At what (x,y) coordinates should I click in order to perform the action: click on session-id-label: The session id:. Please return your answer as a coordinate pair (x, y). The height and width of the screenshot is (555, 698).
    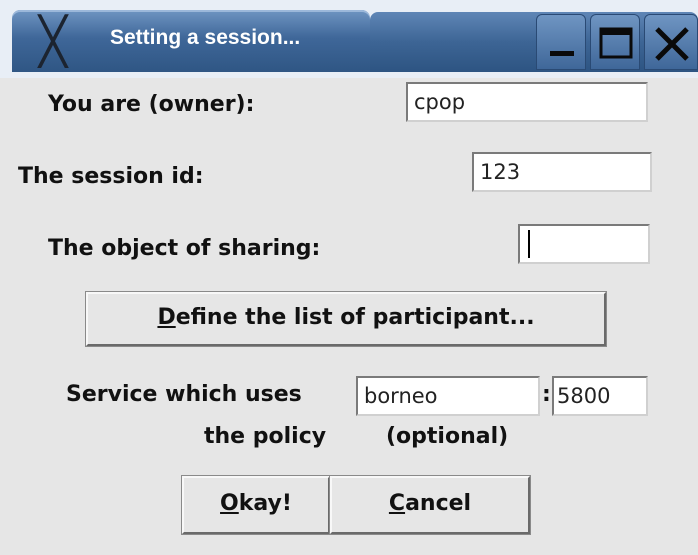
    Looking at the image, I should click on (111, 176).